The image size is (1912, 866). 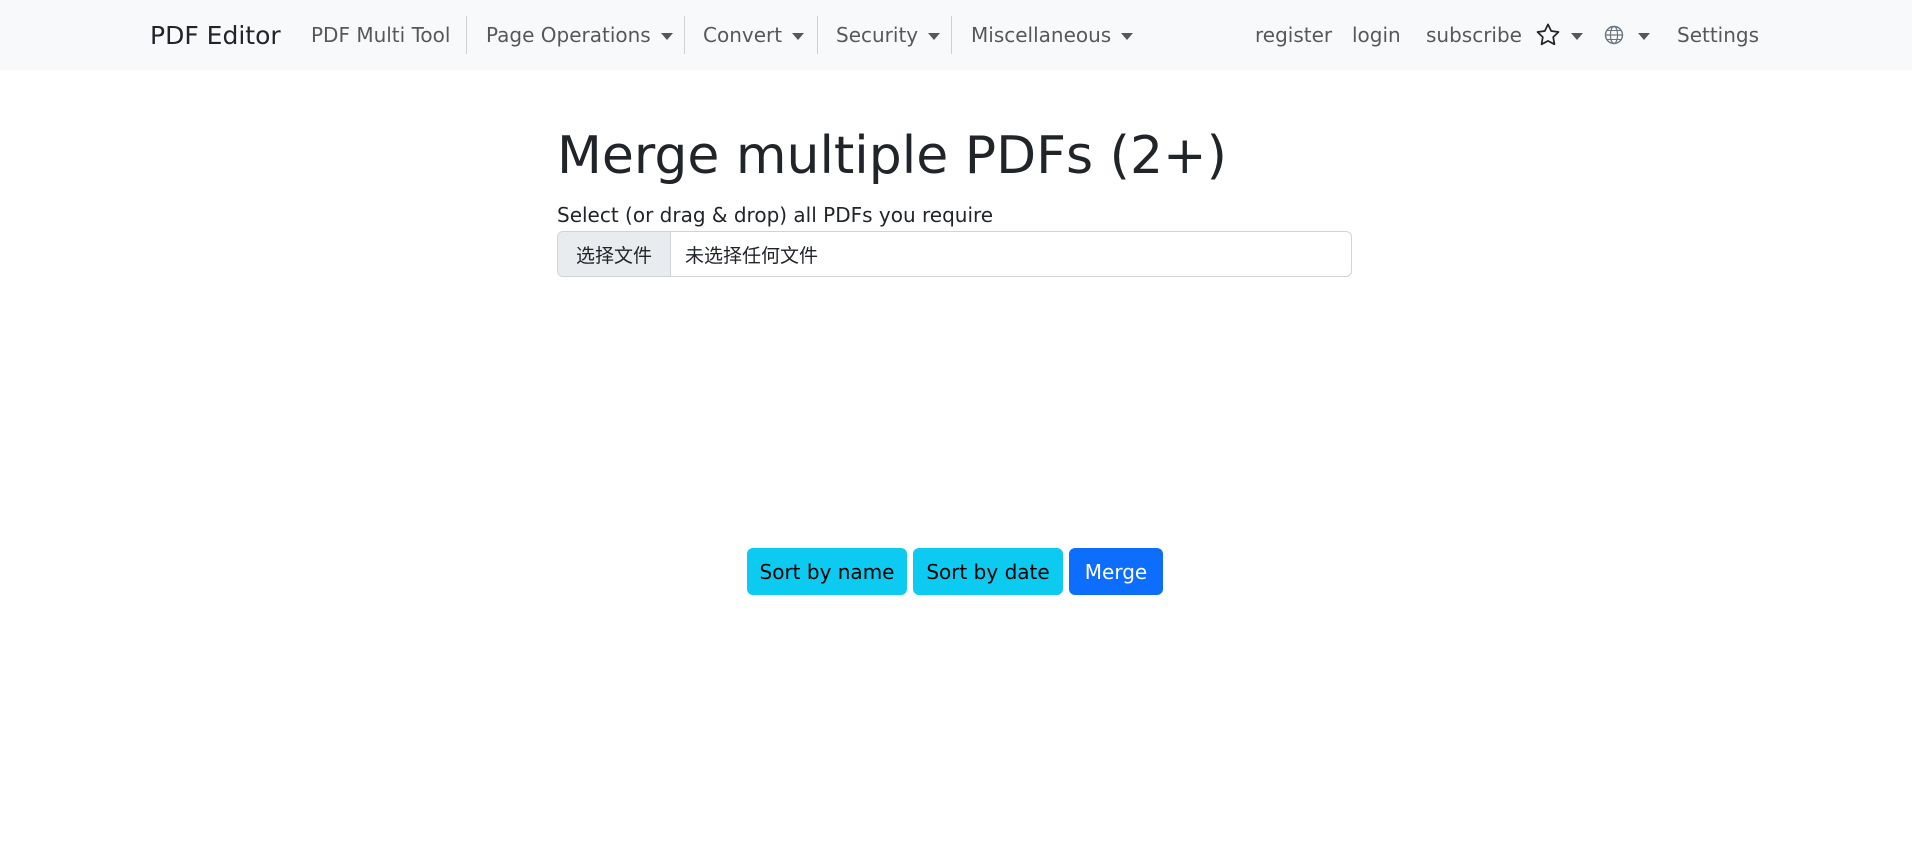 I want to click on pdf-file-input: 选择文件 未选择任何文件, so click(x=954, y=254).